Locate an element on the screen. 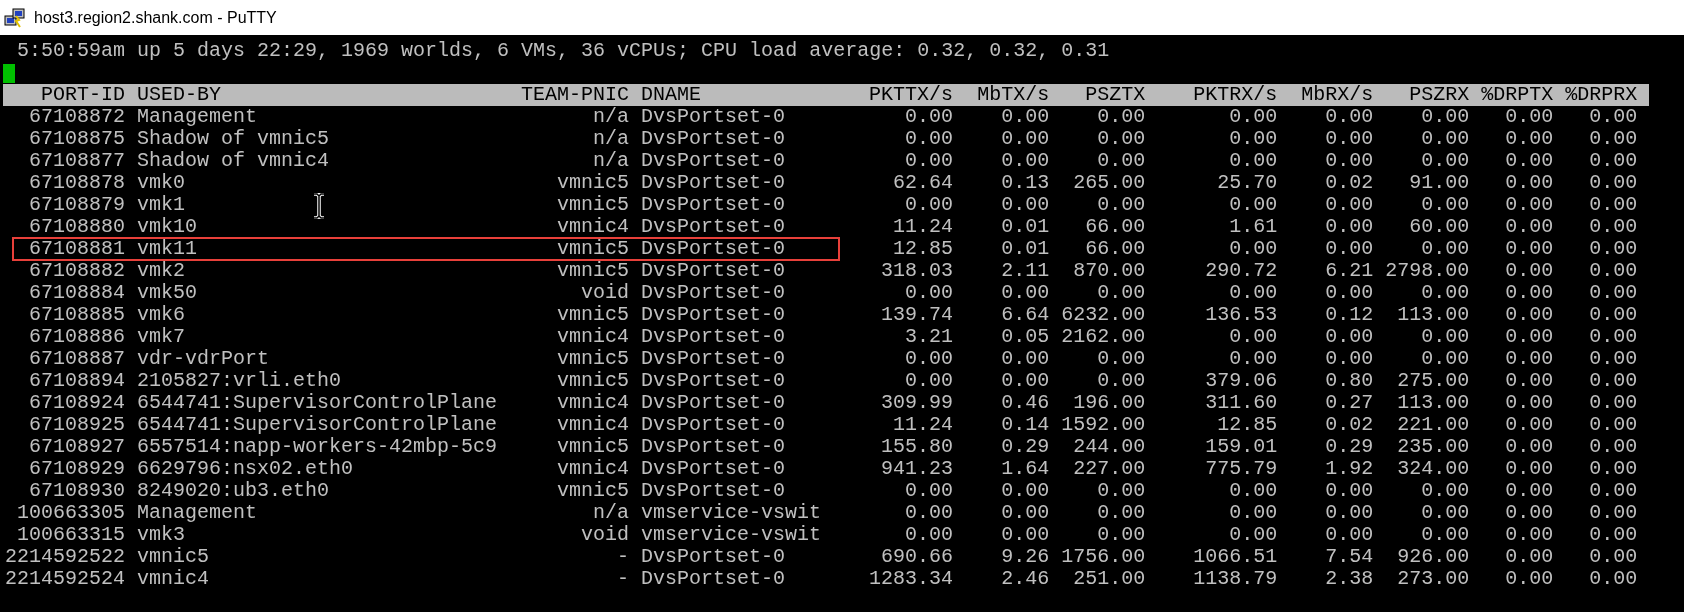 The width and height of the screenshot is (1684, 612). window-title: host3.region2.shank.com - PuTTY is located at coordinates (155, 17).